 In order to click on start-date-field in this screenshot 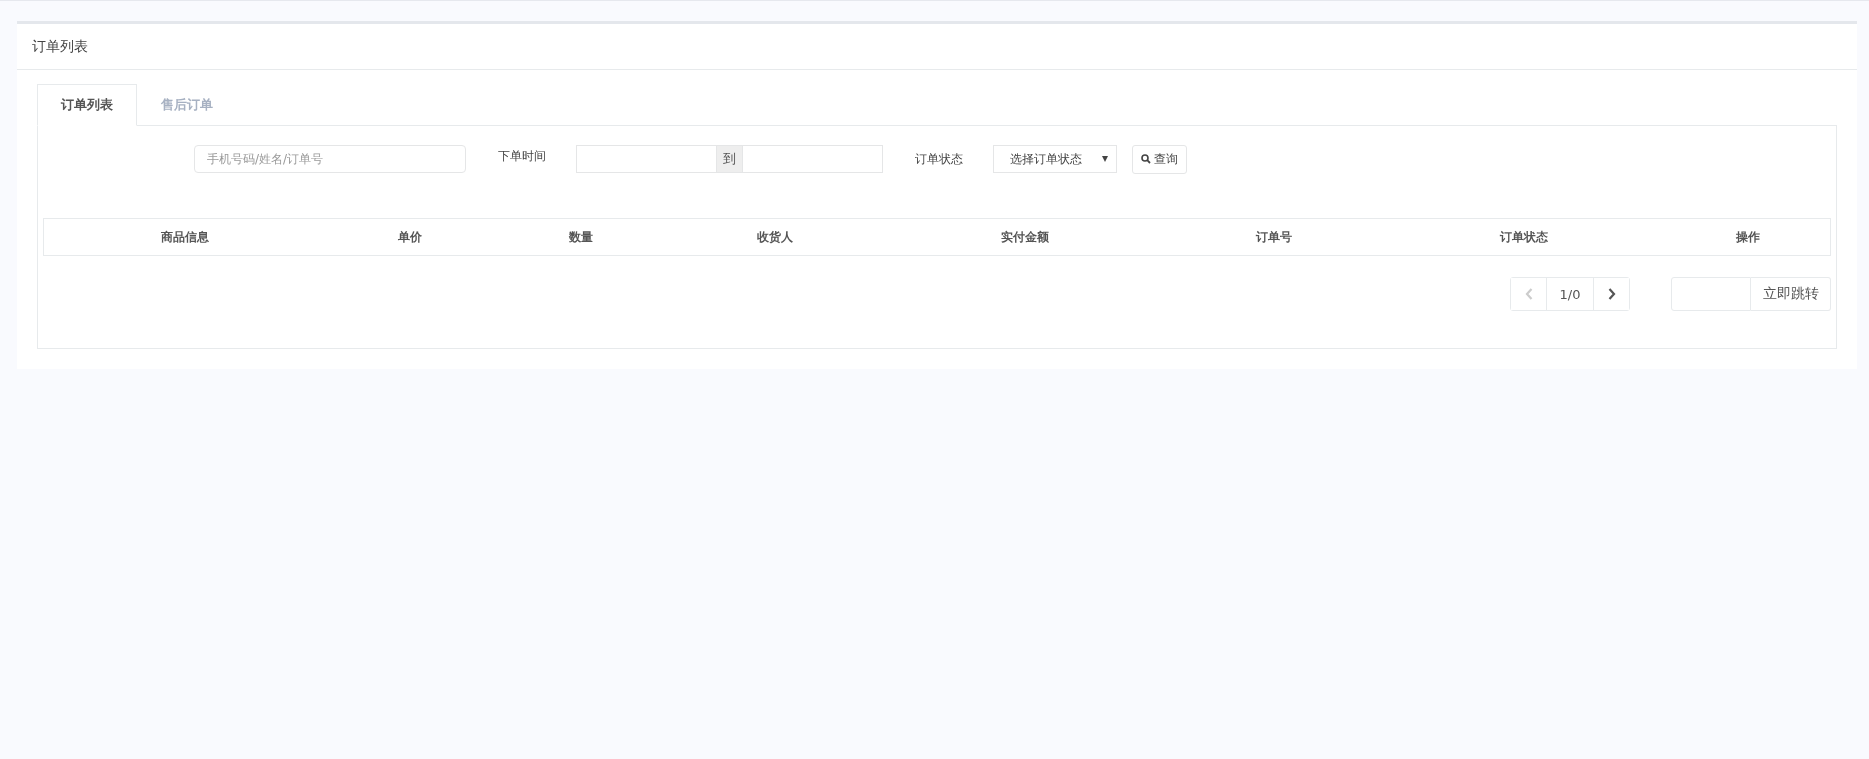, I will do `click(646, 159)`.